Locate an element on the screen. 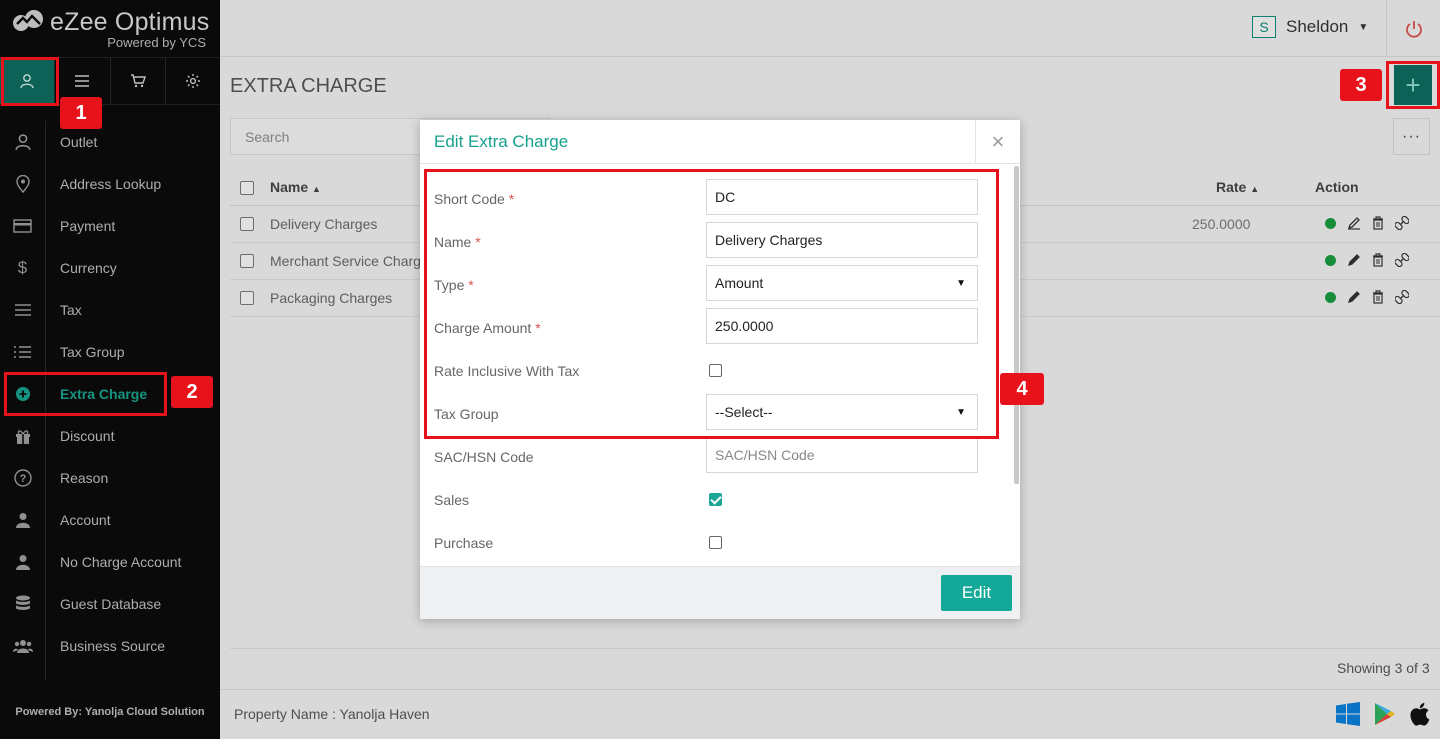 Image resolution: width=1440 pixels, height=739 pixels. sac-hsn-label: SAC/HSN Code is located at coordinates (484, 457).